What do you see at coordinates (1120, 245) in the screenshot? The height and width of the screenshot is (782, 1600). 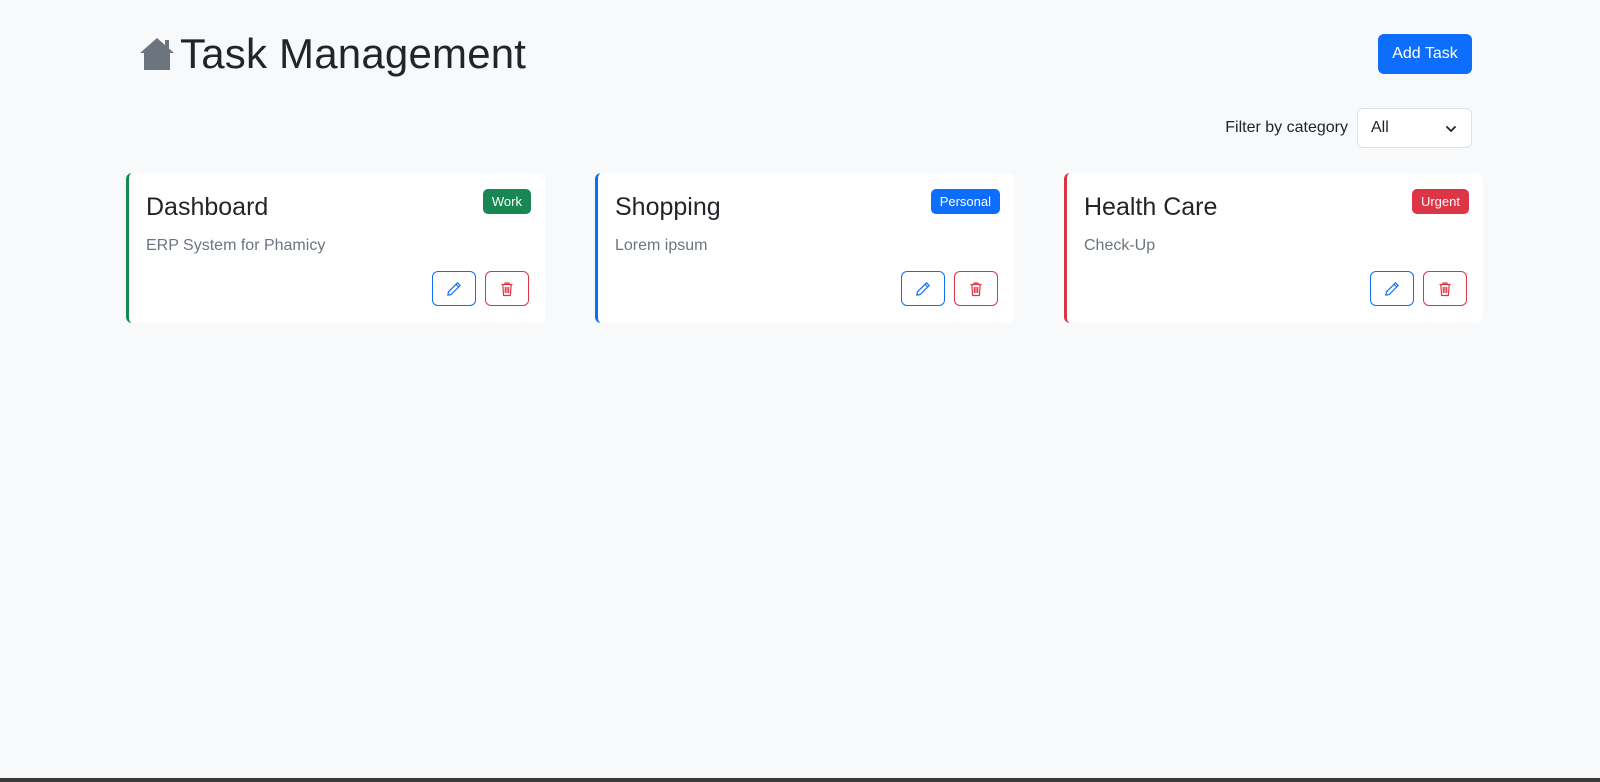 I see `task-description: Check-Up` at bounding box center [1120, 245].